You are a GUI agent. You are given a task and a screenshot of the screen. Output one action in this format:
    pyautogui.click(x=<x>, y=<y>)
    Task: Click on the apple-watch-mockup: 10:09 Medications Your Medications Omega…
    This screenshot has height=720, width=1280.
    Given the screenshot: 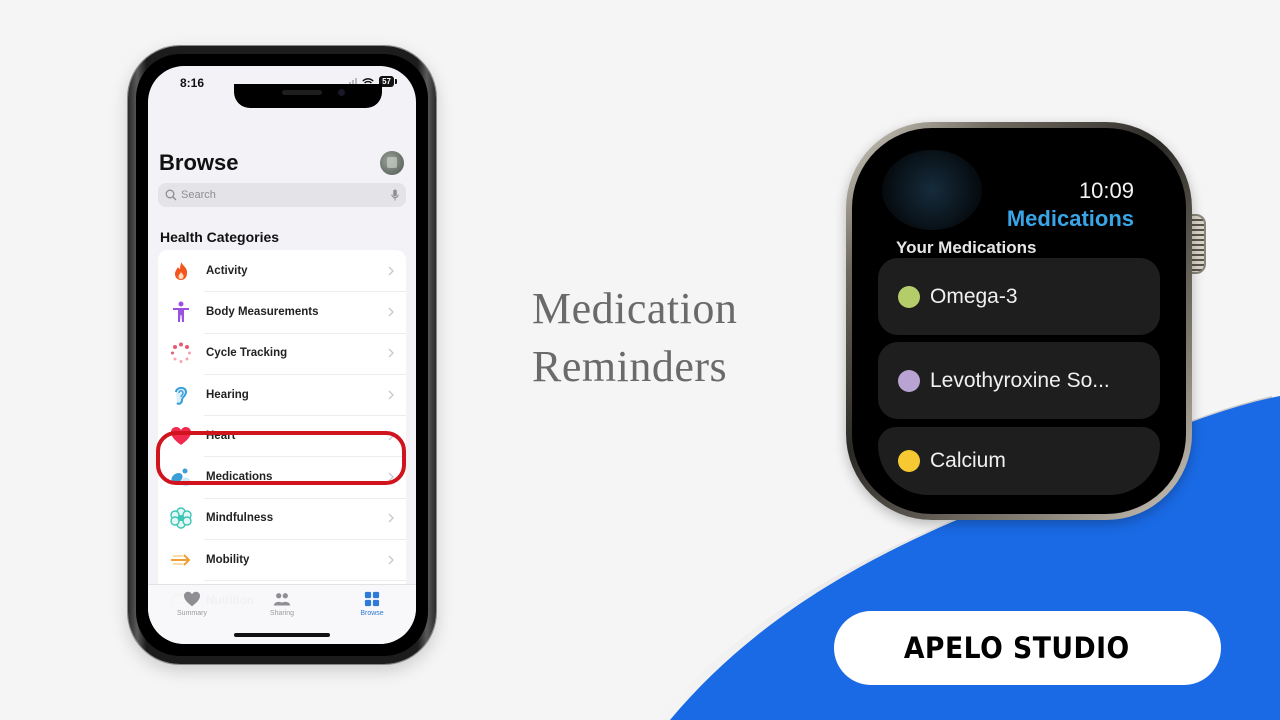 What is the action you would take?
    pyautogui.click(x=1019, y=321)
    